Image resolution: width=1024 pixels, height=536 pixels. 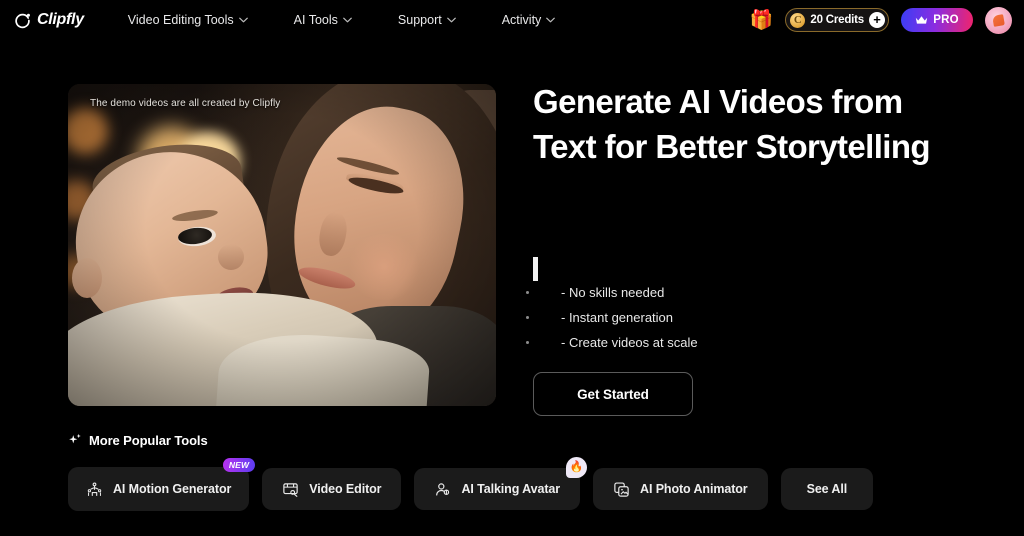 I want to click on status-badge-new: NEW, so click(x=239, y=465).